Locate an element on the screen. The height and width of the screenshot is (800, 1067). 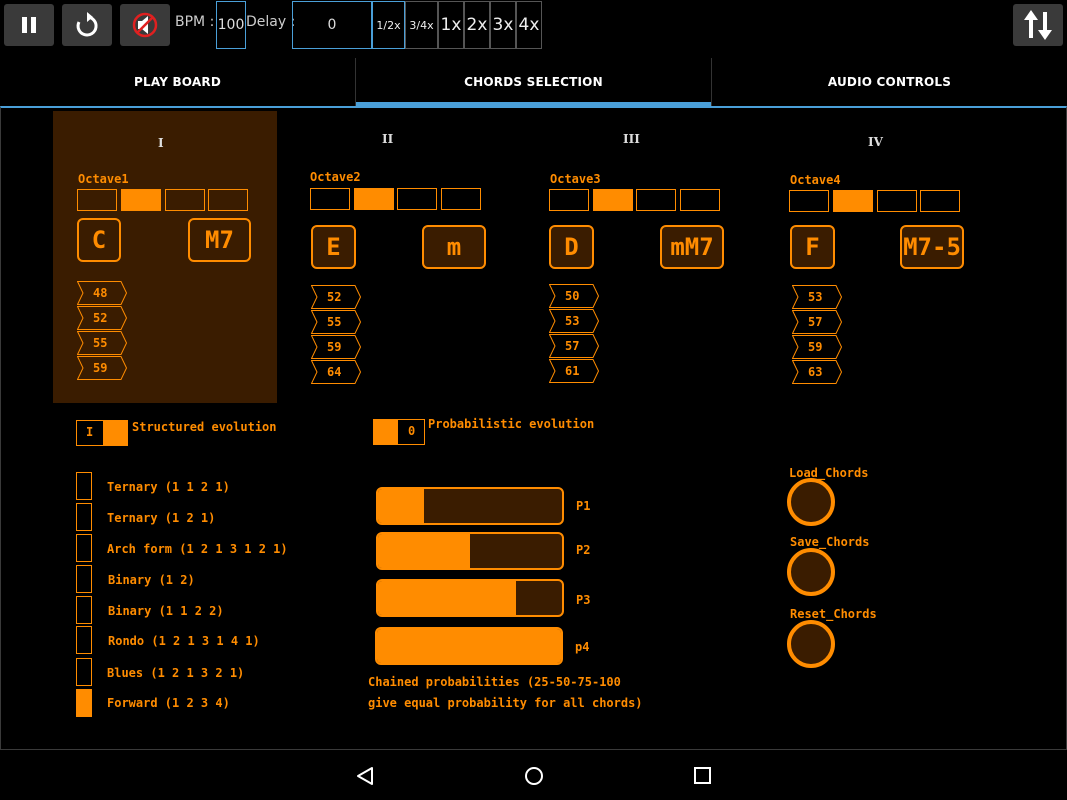
note-tag: 59 is located at coordinates (102, 368).